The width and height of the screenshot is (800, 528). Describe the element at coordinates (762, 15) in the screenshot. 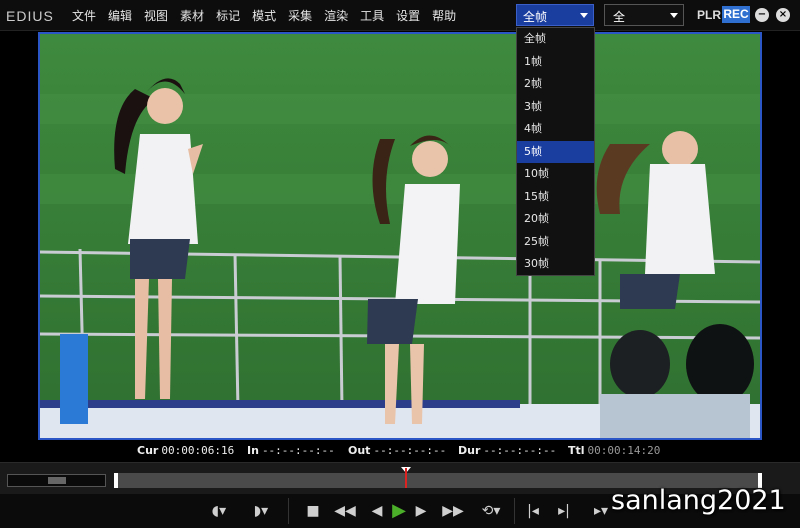

I see `minimize-icon: −` at that location.